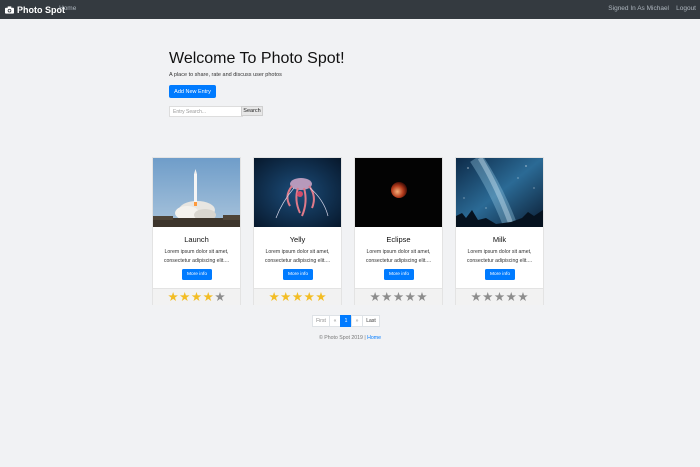 This screenshot has width=700, height=467. I want to click on card-image-eclipse, so click(398, 192).